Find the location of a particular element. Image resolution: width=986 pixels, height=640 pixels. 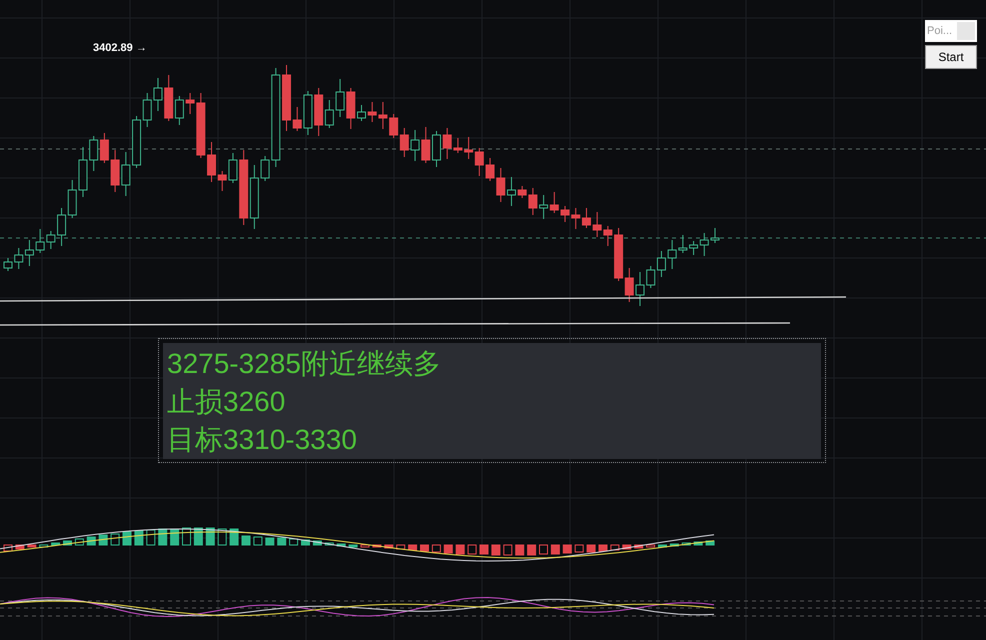

swatch-icon is located at coordinates (966, 31).